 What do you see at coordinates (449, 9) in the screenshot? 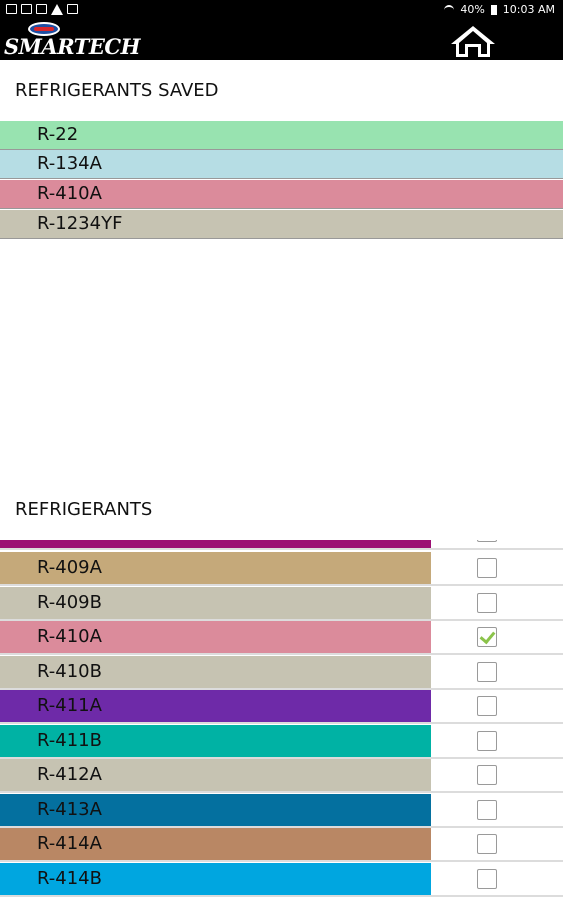
I see `wifi-icon` at bounding box center [449, 9].